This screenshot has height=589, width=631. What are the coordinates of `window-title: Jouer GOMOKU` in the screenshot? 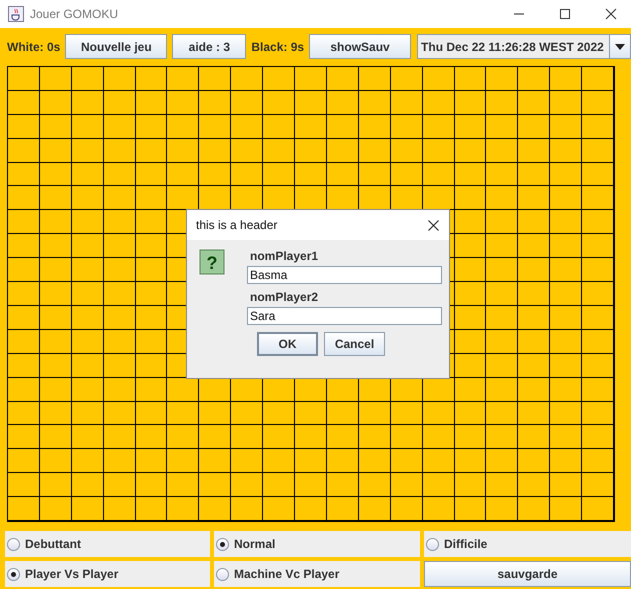 It's located at (74, 14).